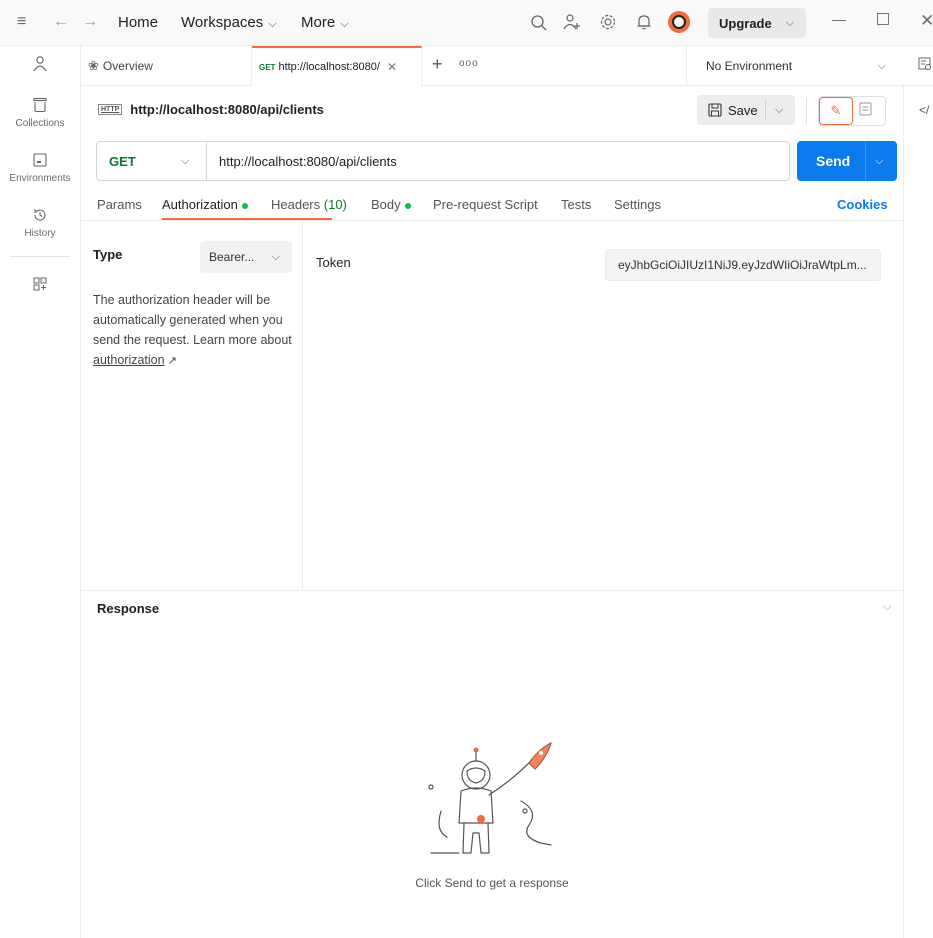 The width and height of the screenshot is (933, 938). I want to click on environment-selector: No Environment ⌵, so click(792, 66).